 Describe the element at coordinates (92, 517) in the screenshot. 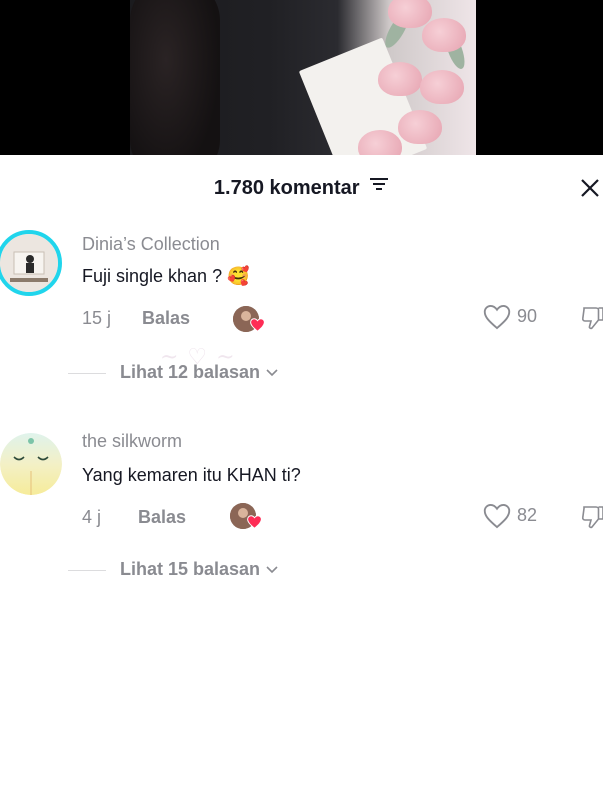

I see `comment-time: 4 j` at that location.